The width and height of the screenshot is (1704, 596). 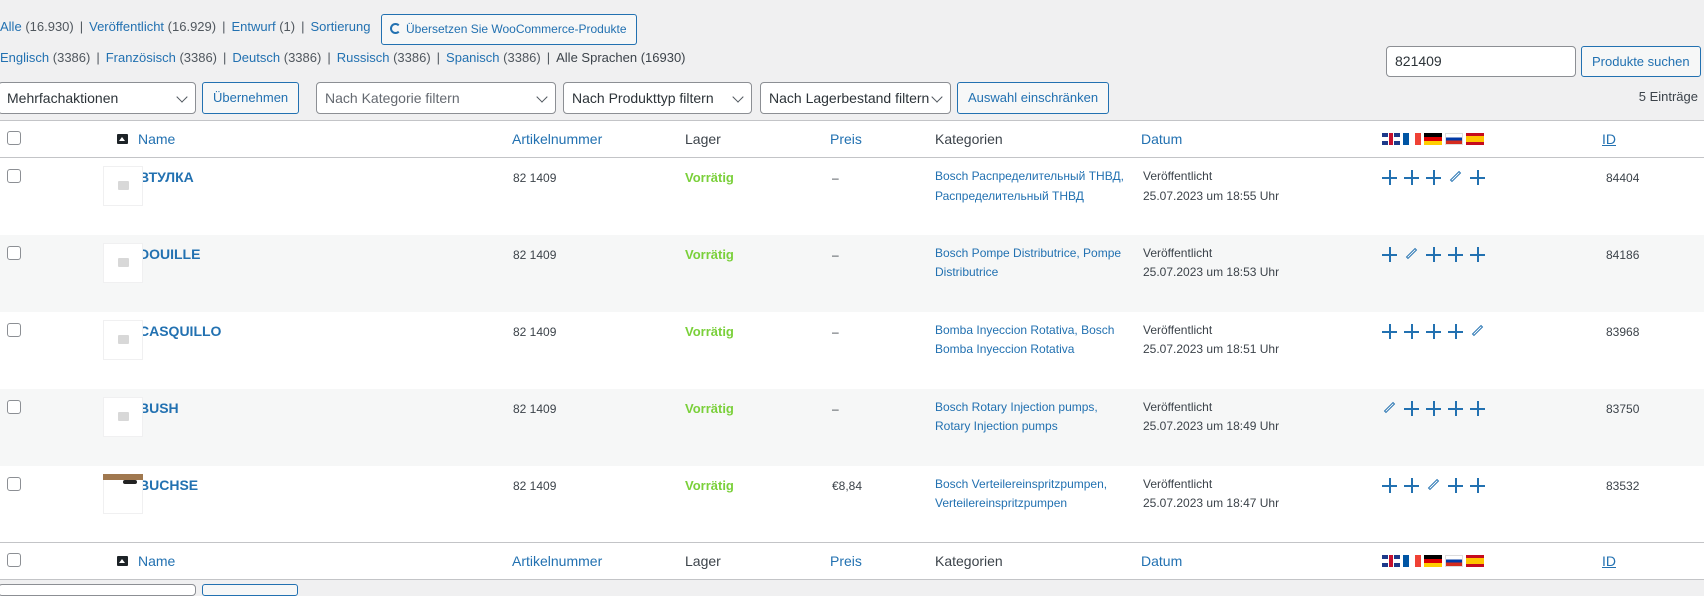 What do you see at coordinates (250, 590) in the screenshot?
I see `apply-button-bottom` at bounding box center [250, 590].